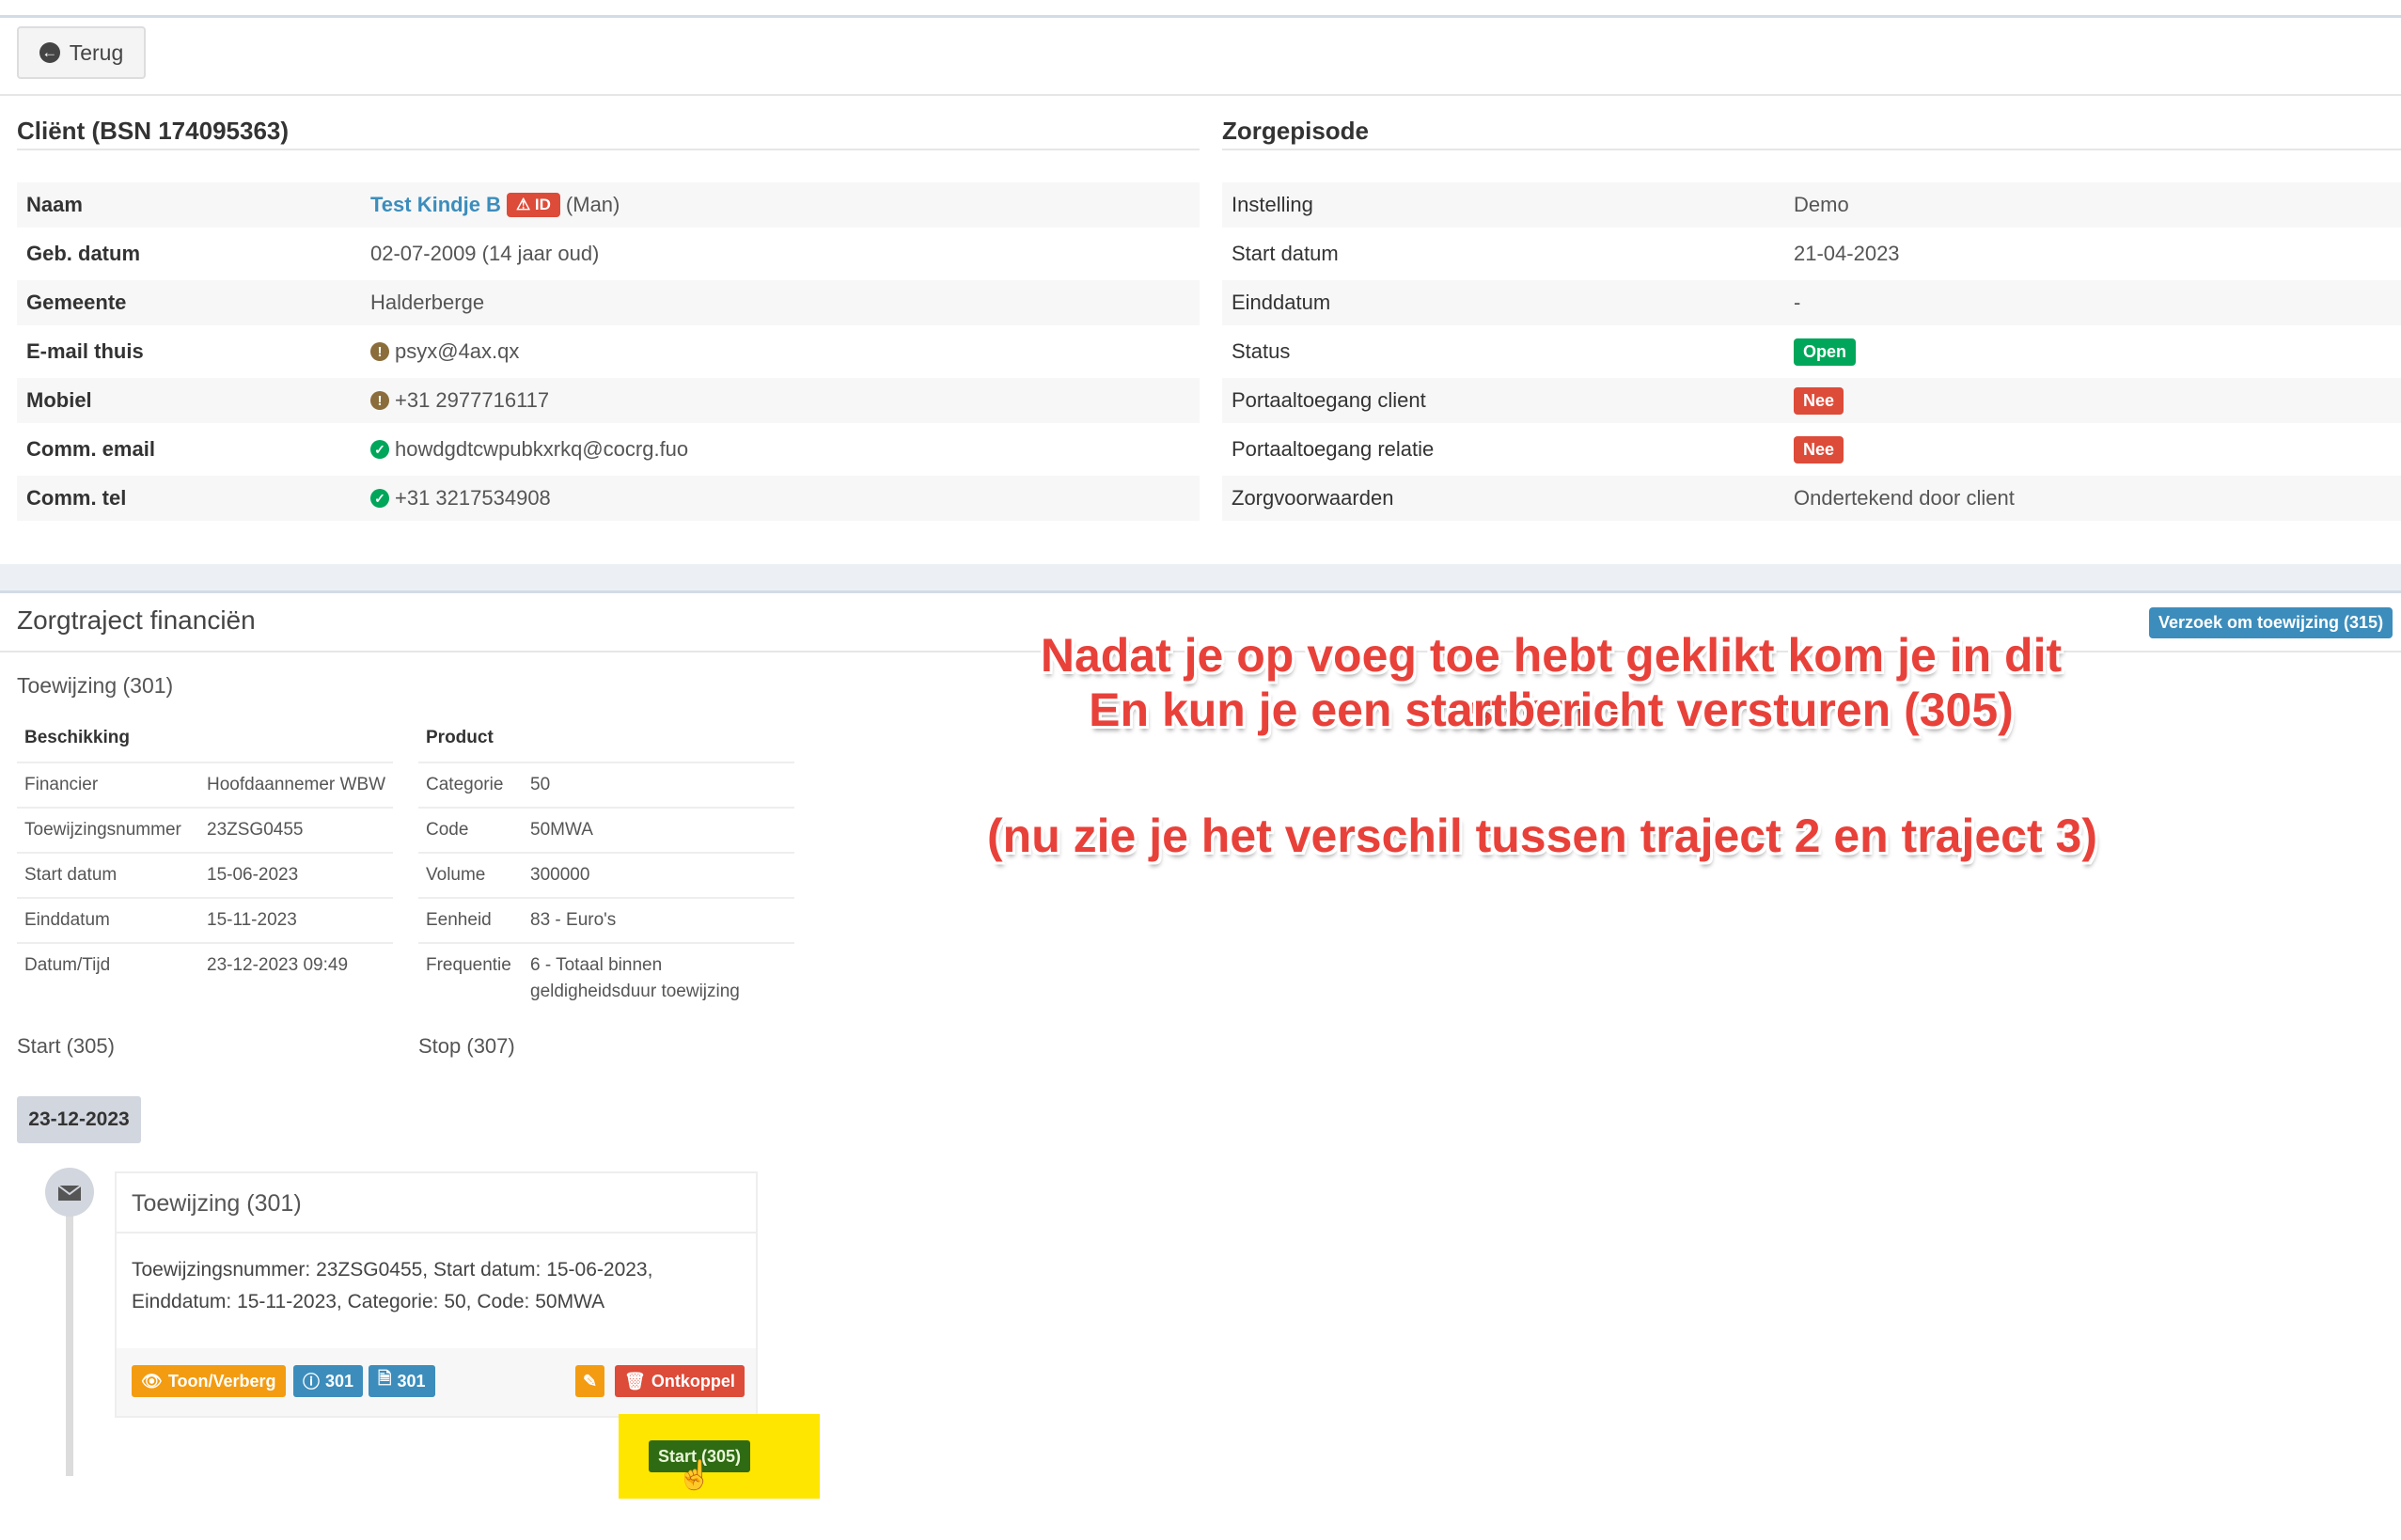  I want to click on card-divider, so click(436, 1233).